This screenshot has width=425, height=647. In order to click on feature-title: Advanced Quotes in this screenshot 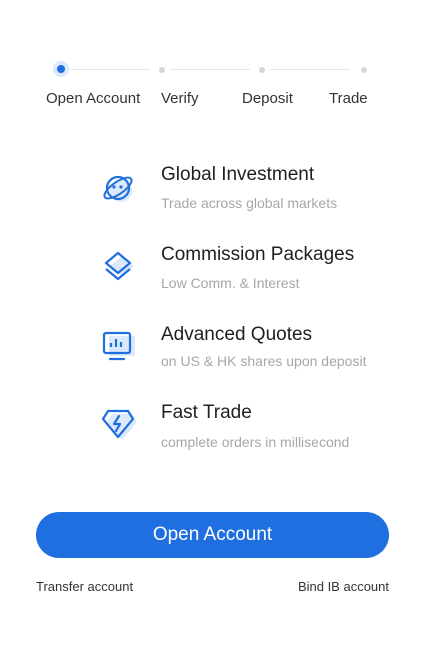, I will do `click(237, 334)`.